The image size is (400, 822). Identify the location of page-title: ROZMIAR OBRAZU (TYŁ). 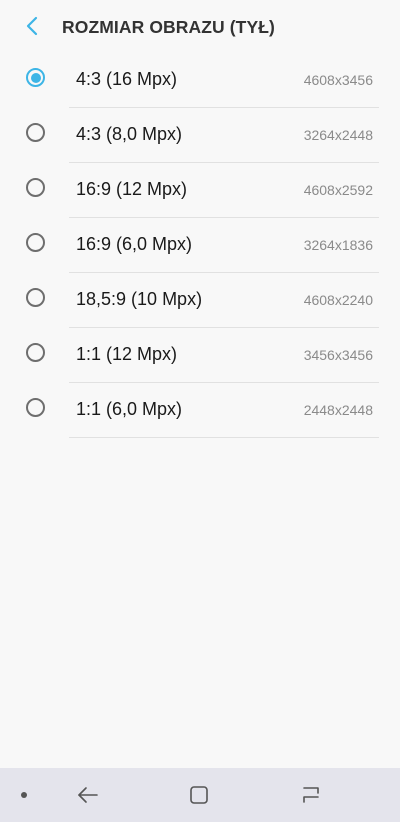
(168, 27).